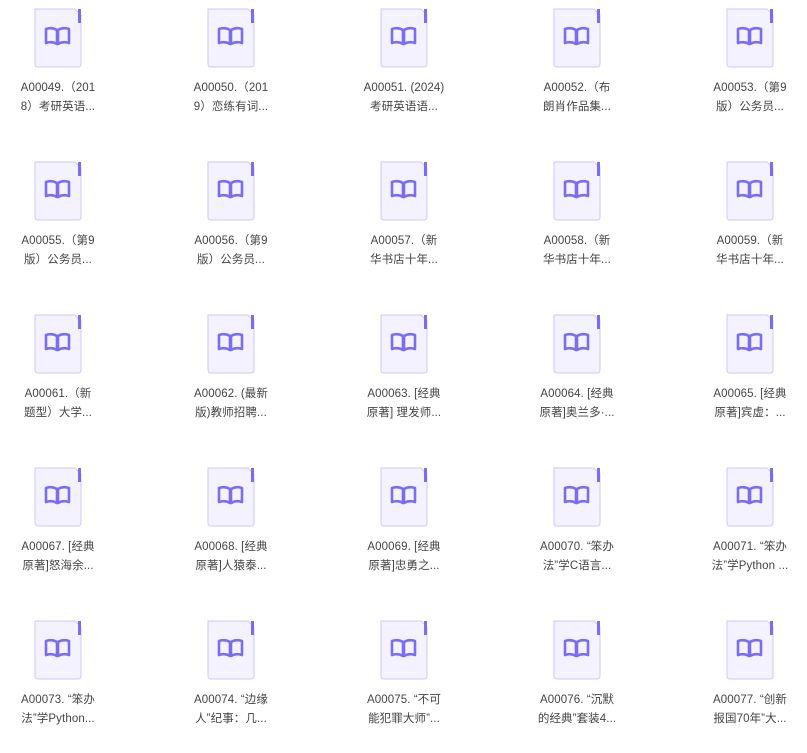 This screenshot has height=753, width=807. I want to click on file-name-line1: A00052.（布, so click(577, 88).